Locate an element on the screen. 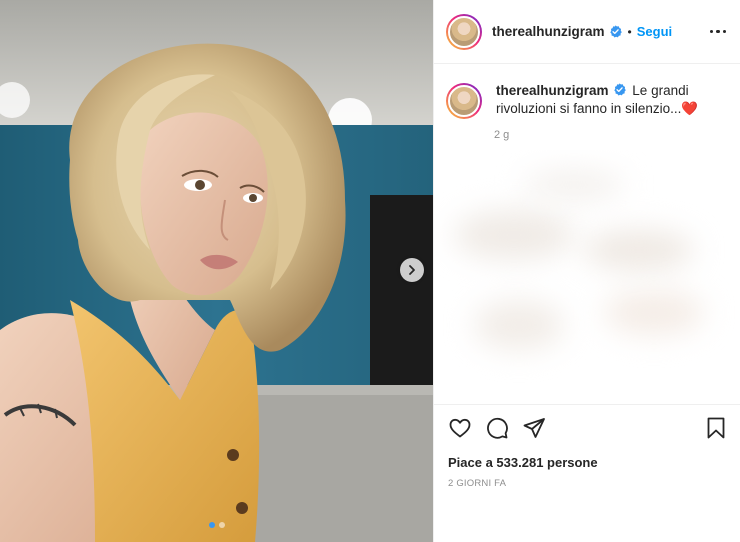 This screenshot has height=542, width=740. bookmark-icon is located at coordinates (716, 428).